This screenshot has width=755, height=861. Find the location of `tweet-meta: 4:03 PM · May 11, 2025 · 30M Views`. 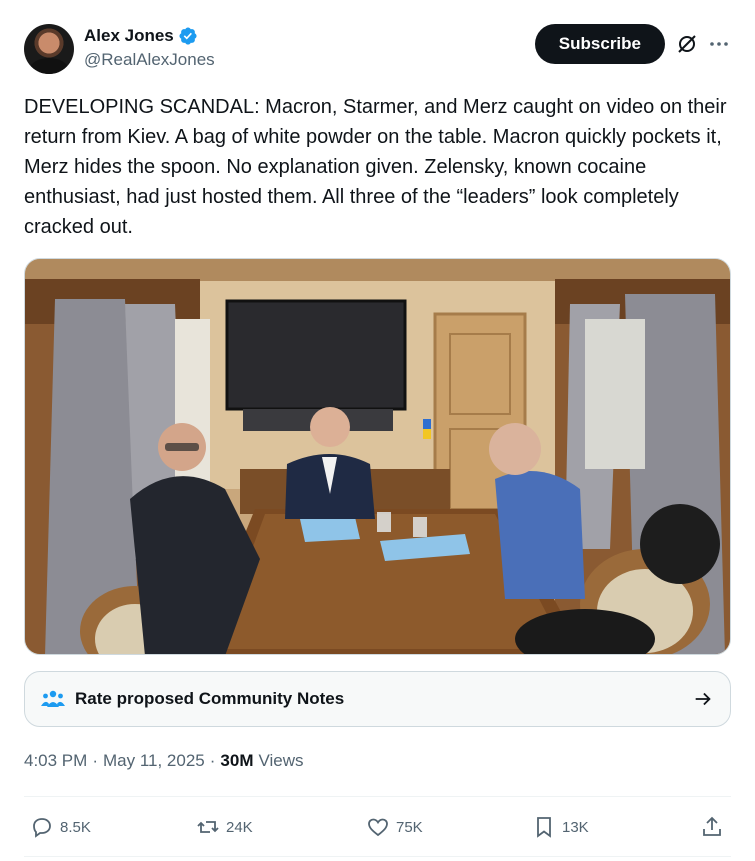

tweet-meta: 4:03 PM · May 11, 2025 · 30M Views is located at coordinates (164, 761).